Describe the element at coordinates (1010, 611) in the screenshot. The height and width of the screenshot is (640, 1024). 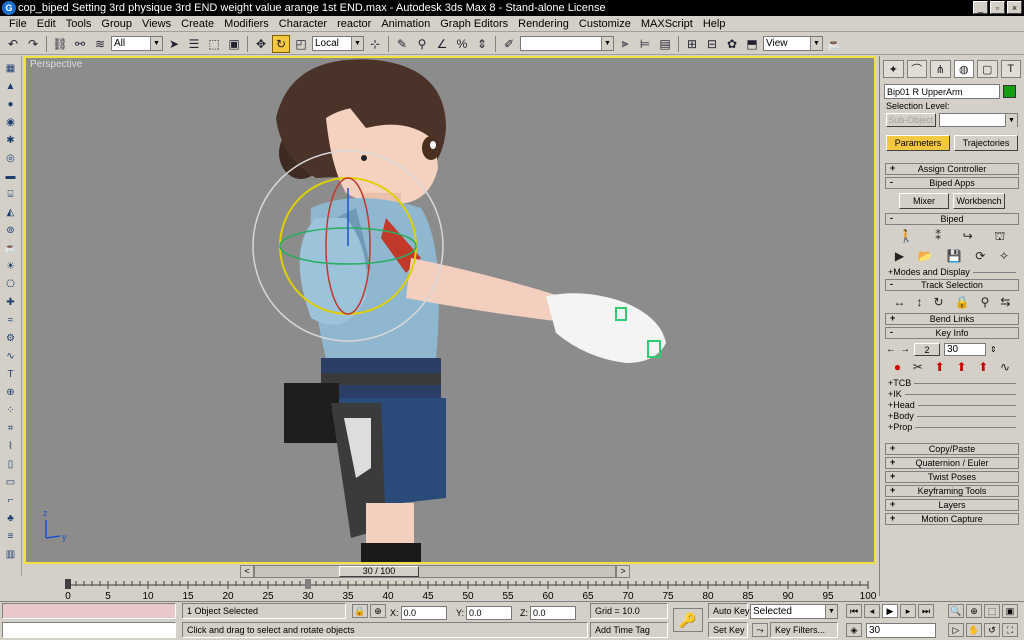
I see `zoom-extents-all-icon: ▣` at that location.